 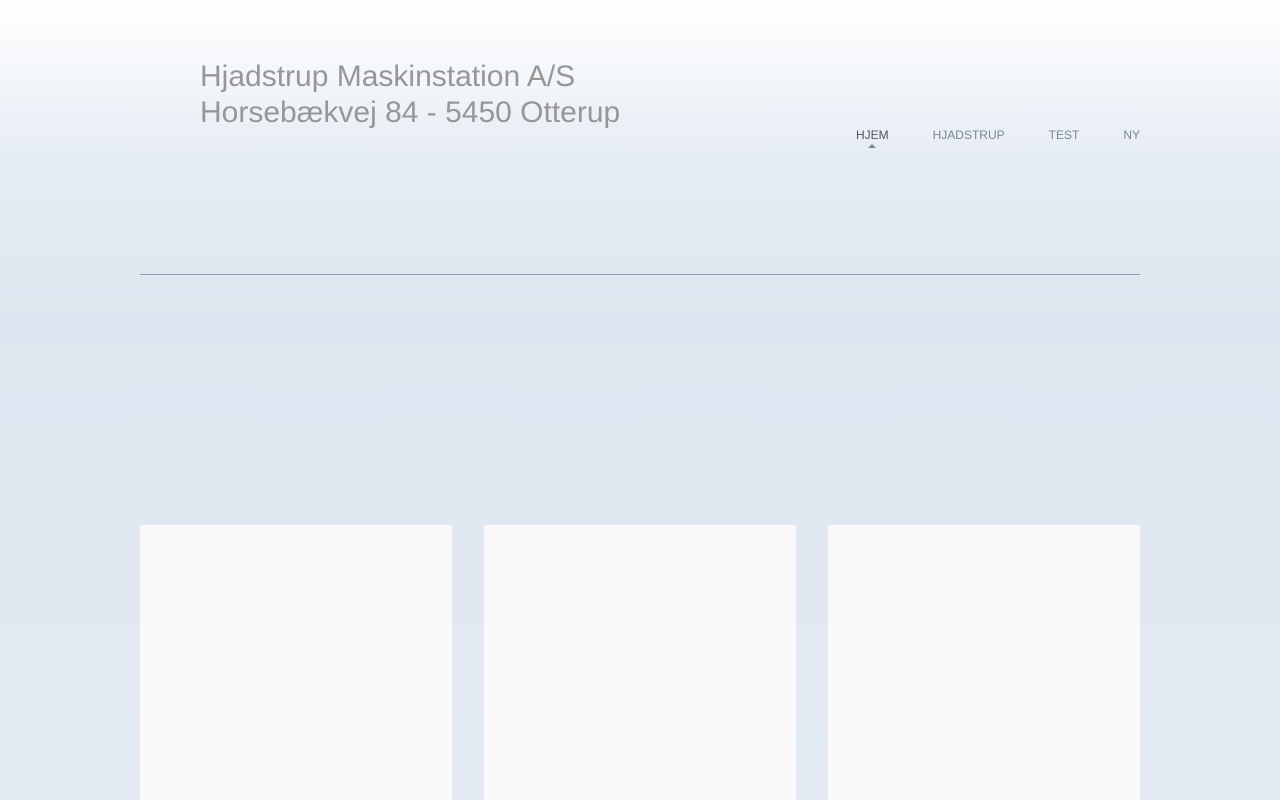 I want to click on nav-item-label: HJEM, so click(x=872, y=135).